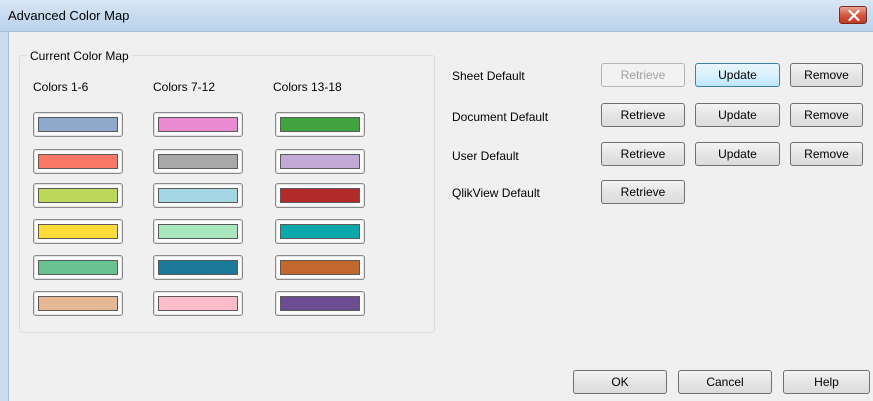  Describe the element at coordinates (643, 75) in the screenshot. I see `sheet-default-retrieve-button: Retrieve` at that location.